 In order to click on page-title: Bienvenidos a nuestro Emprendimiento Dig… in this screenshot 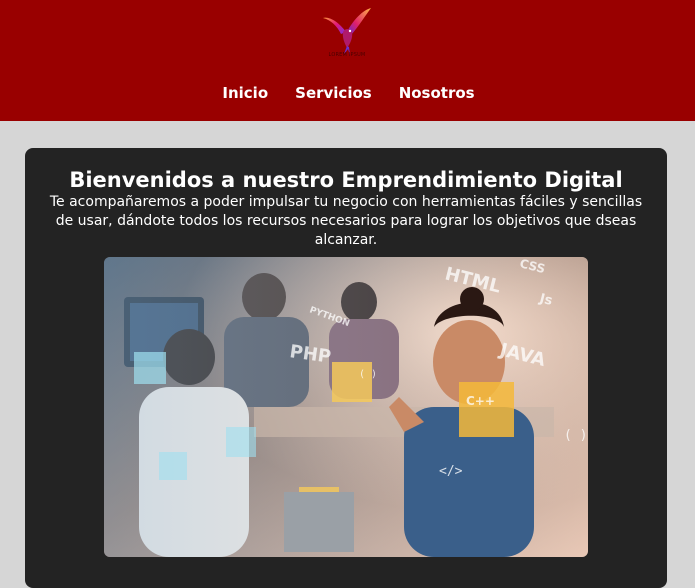, I will do `click(346, 180)`.